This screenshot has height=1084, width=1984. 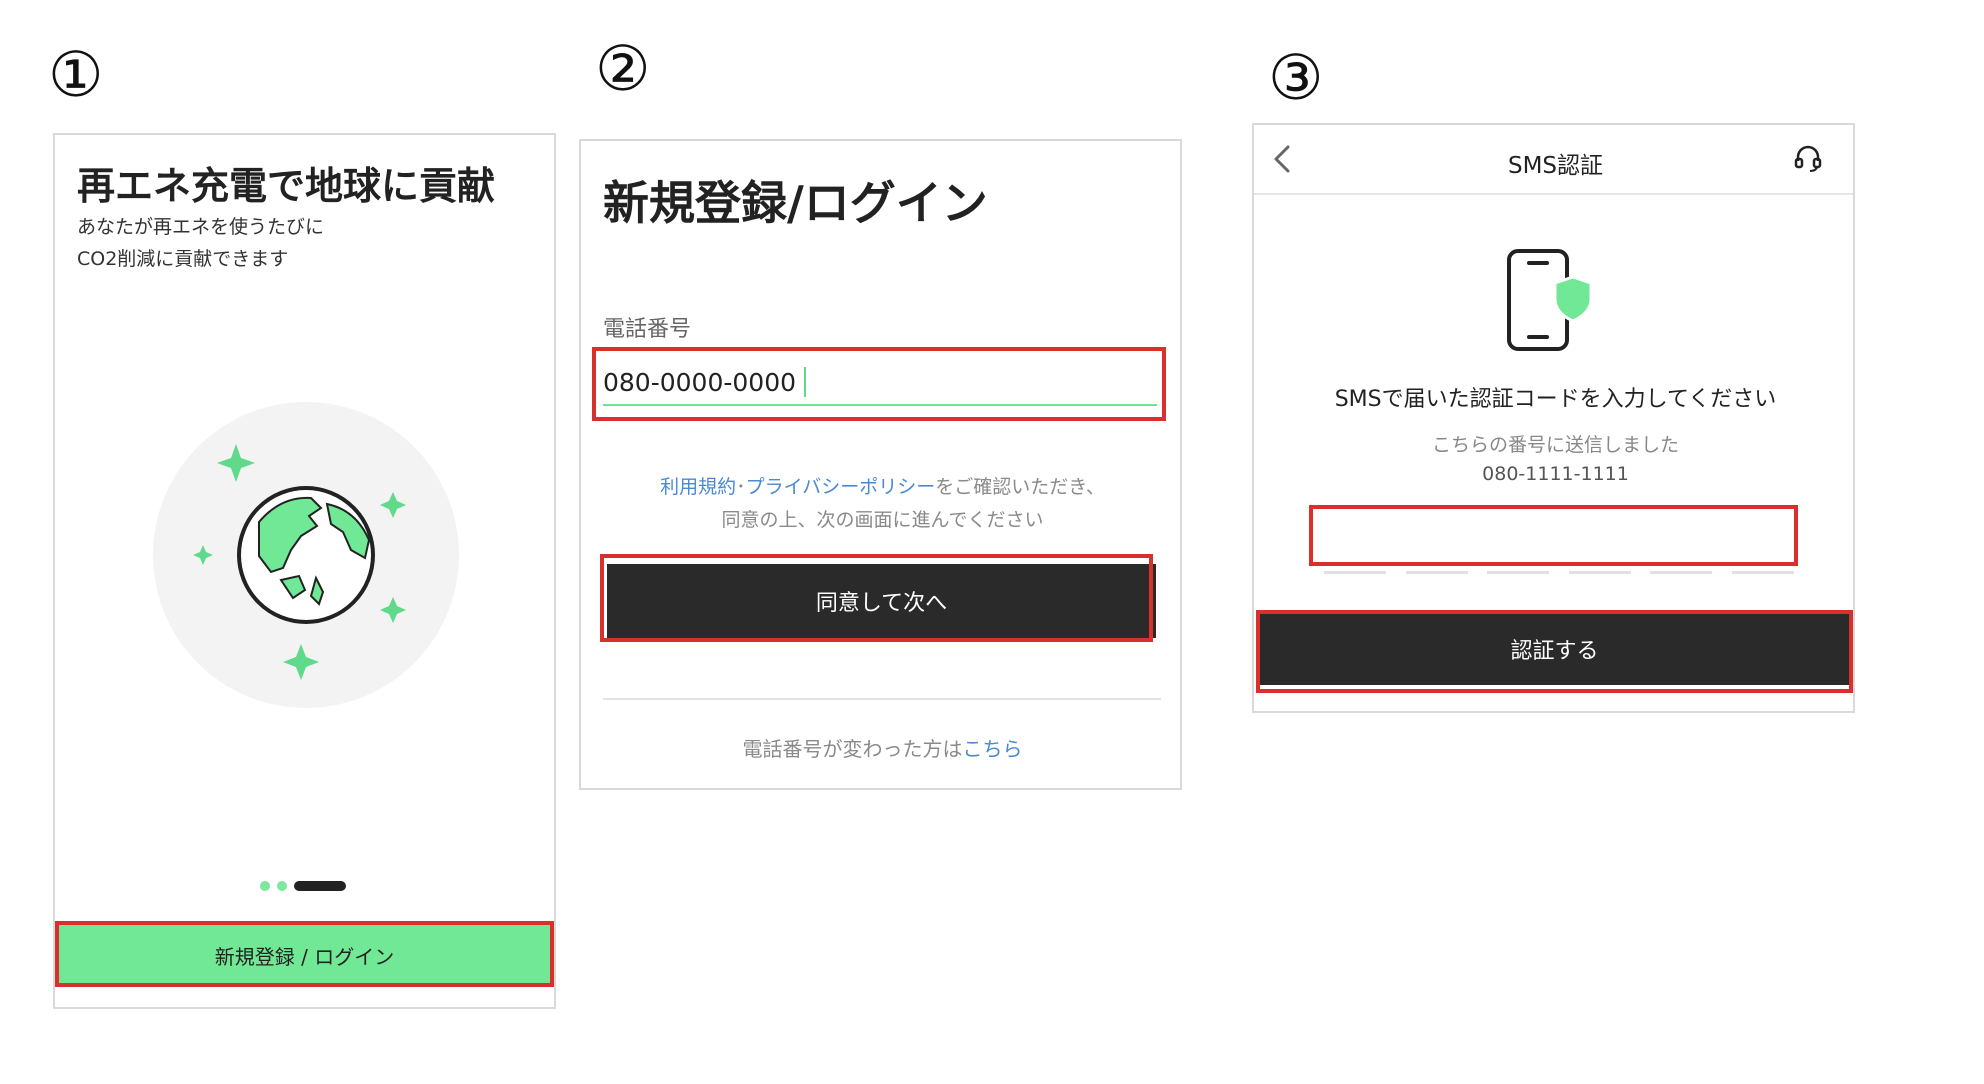 What do you see at coordinates (1553, 535) in the screenshot?
I see `highlight-box-code-input` at bounding box center [1553, 535].